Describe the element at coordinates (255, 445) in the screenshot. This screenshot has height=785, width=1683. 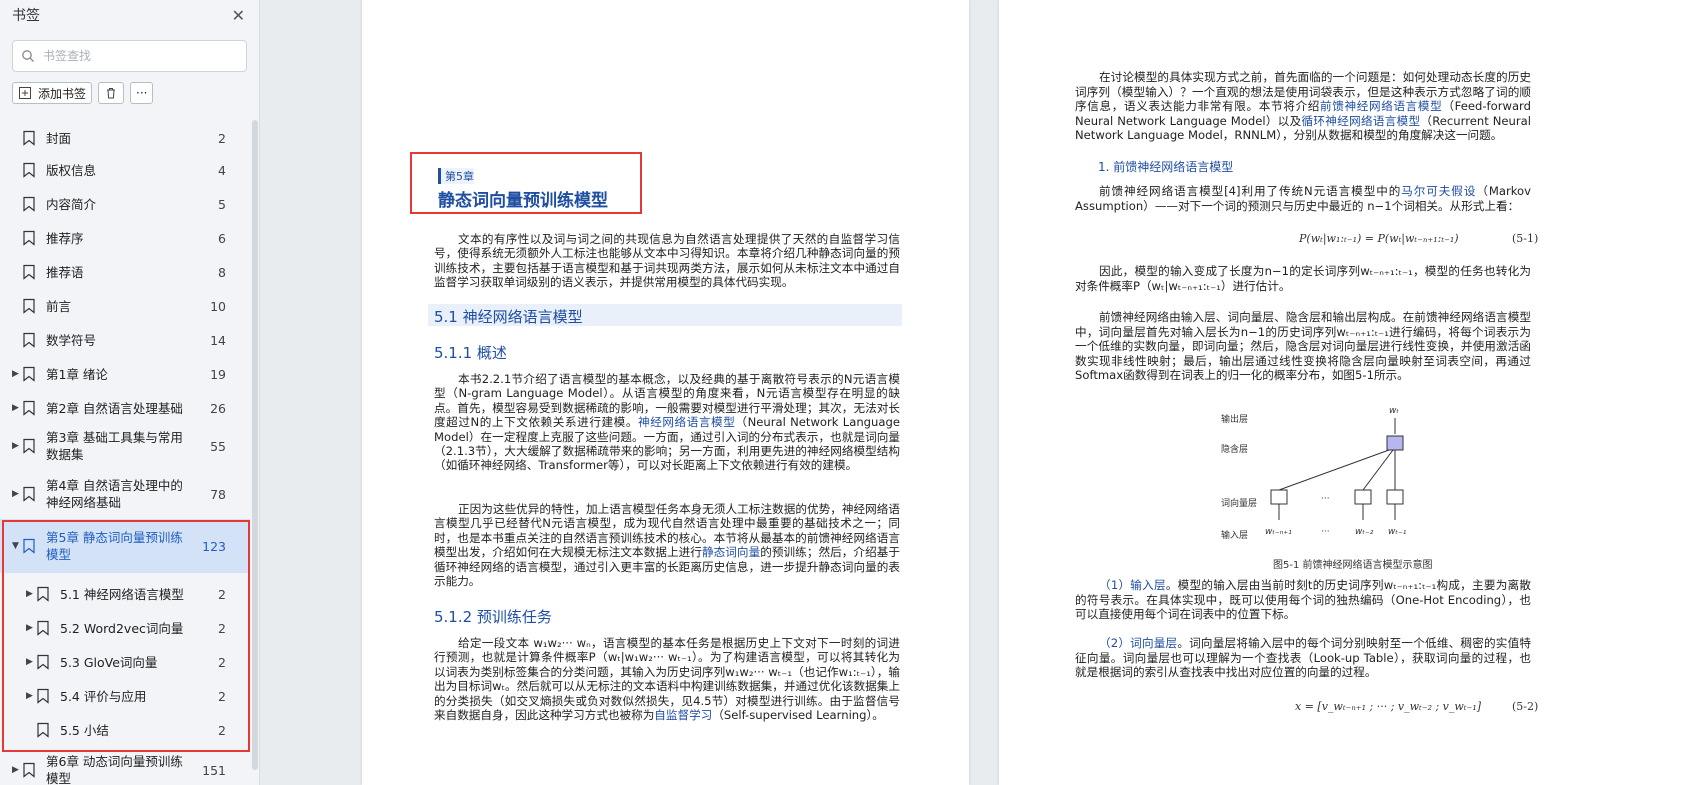
I see `sidebar-scrollbar` at that location.